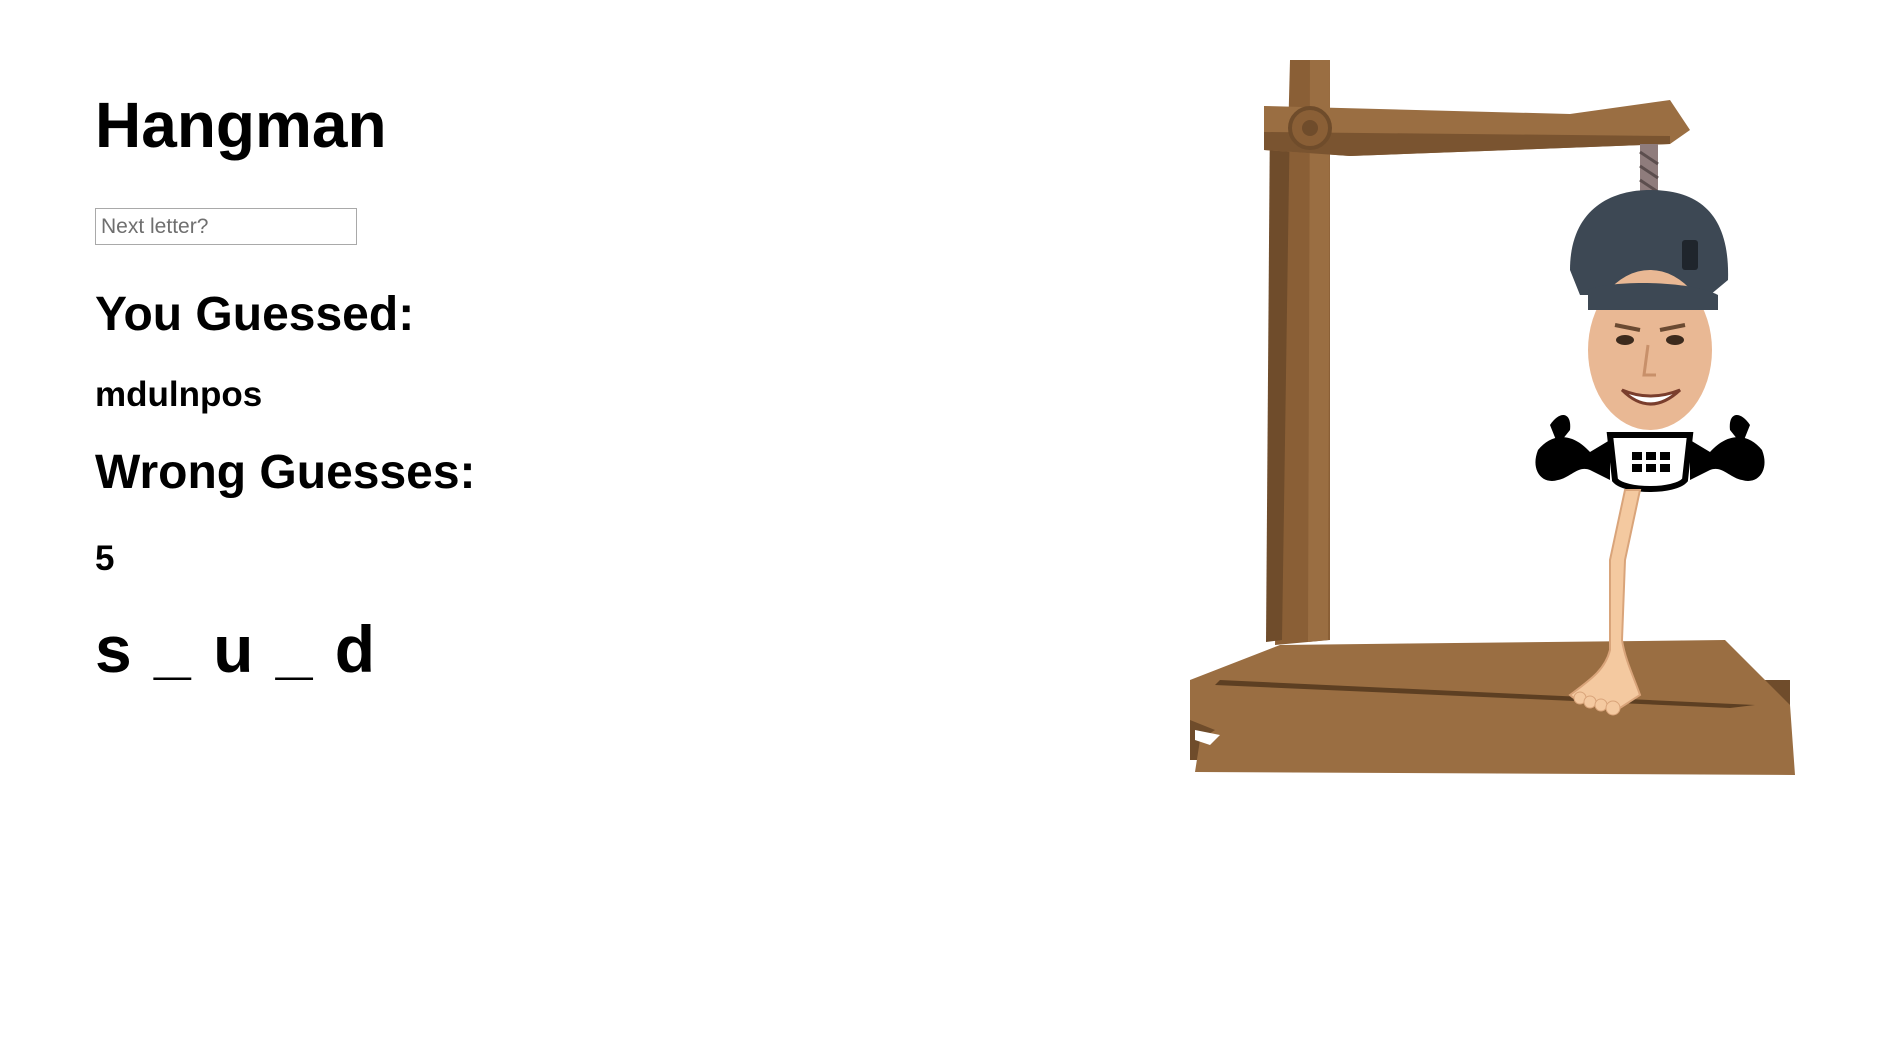 This screenshot has height=1056, width=1894. I want to click on word-display: s _ u _ d, so click(236, 649).